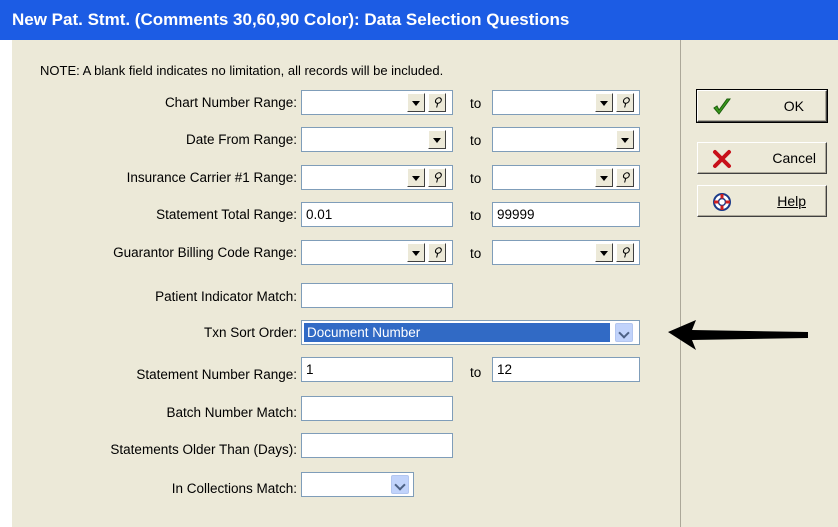 The height and width of the screenshot is (527, 838). What do you see at coordinates (566, 214) in the screenshot?
I see `statement-total-to-input: 99999` at bounding box center [566, 214].